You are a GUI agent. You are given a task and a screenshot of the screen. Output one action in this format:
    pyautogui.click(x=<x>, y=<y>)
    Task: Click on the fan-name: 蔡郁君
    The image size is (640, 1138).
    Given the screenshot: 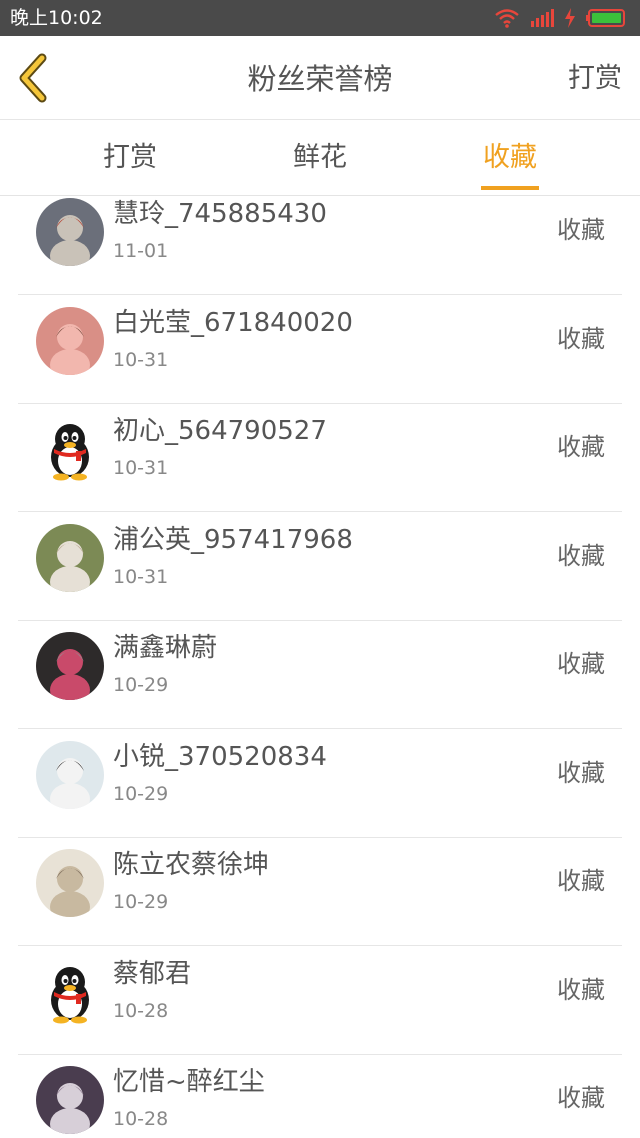 What is the action you would take?
    pyautogui.click(x=152, y=973)
    